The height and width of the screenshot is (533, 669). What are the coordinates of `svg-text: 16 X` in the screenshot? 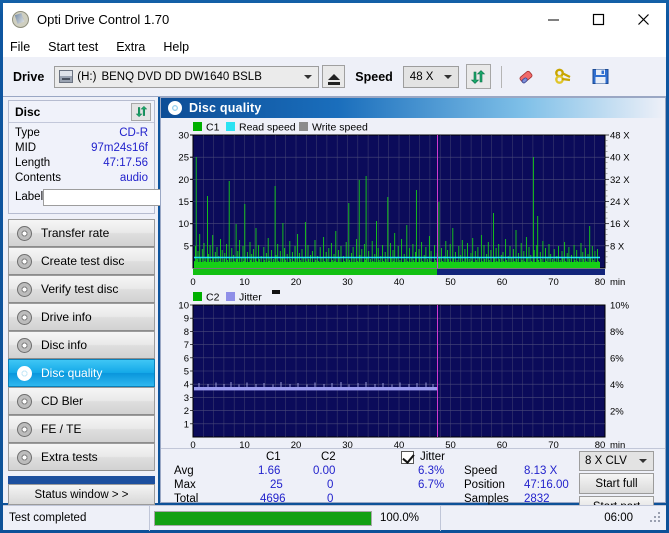 It's located at (620, 224).